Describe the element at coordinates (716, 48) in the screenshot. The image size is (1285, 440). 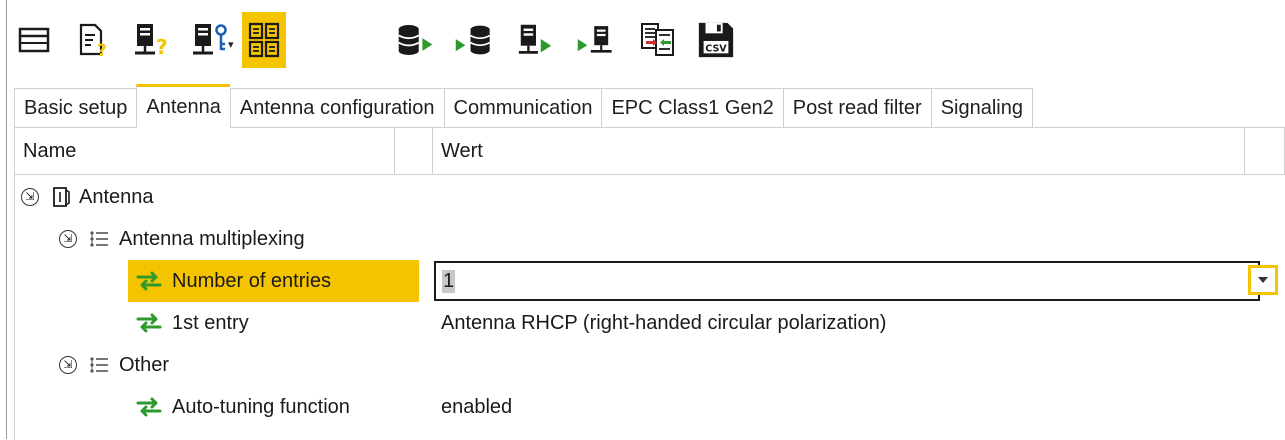
I see `svg-text: CSV` at that location.